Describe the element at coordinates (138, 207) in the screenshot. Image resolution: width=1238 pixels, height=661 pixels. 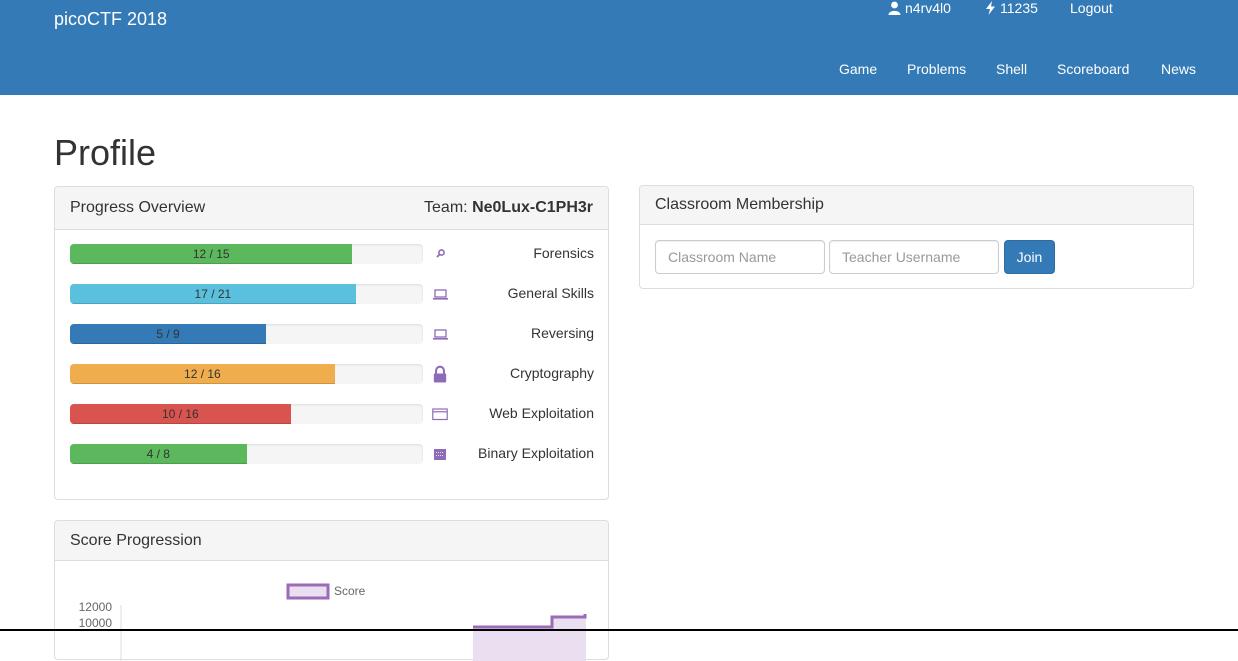
I see `progress-overview-title: Progress Overview` at that location.